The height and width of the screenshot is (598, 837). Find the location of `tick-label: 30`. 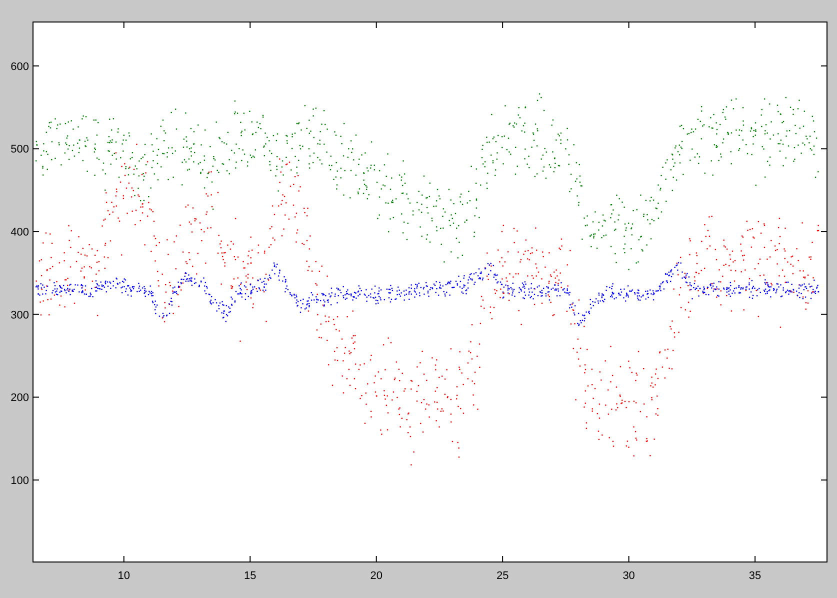

tick-label: 30 is located at coordinates (628, 576).